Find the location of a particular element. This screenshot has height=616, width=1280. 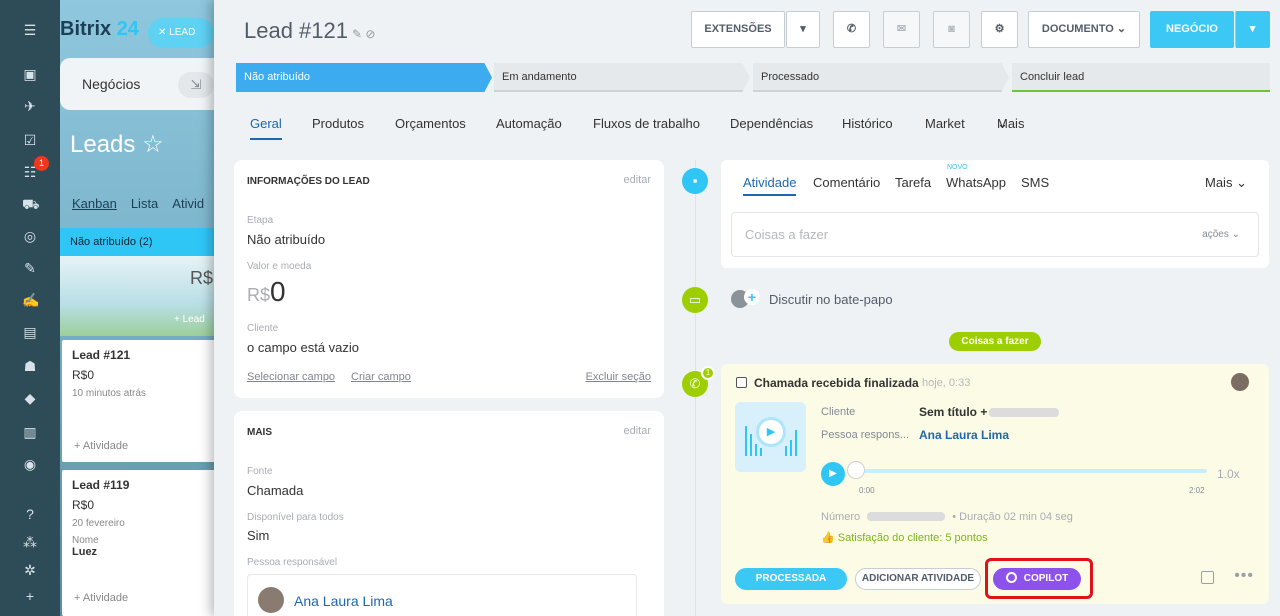

play-icon: ▶ is located at coordinates (771, 432).